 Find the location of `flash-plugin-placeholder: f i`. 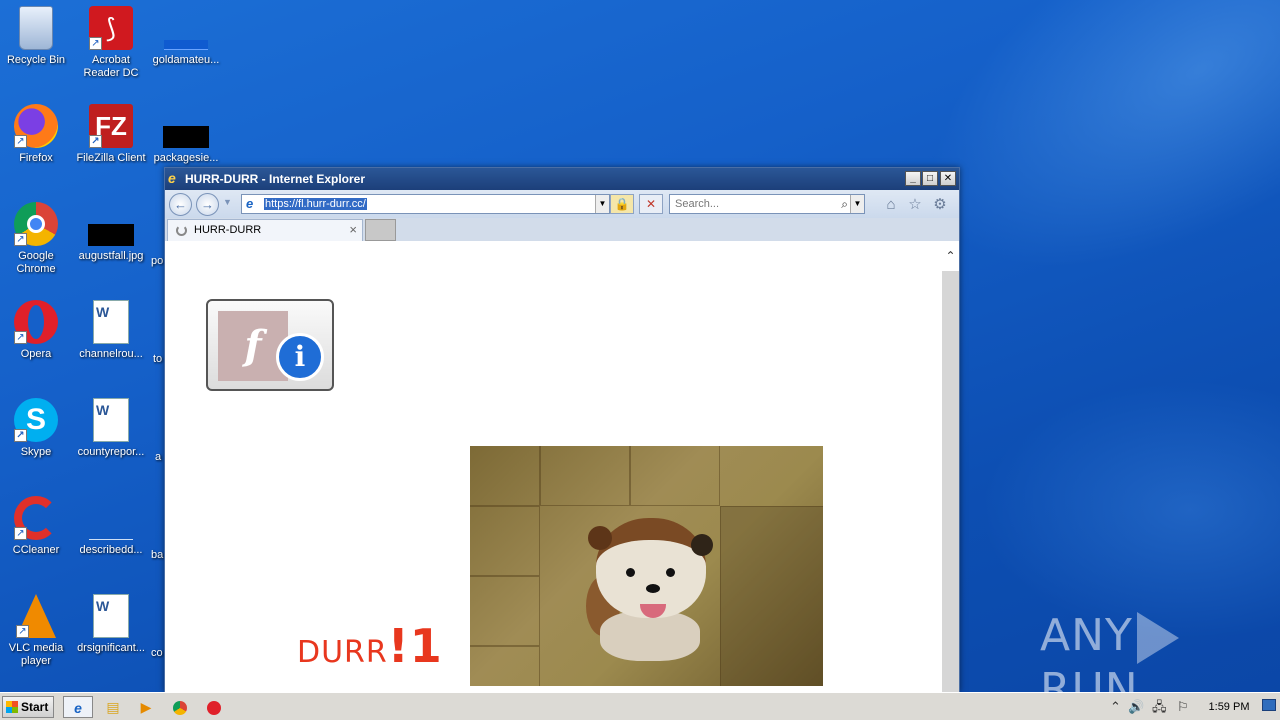

flash-plugin-placeholder: f i is located at coordinates (270, 345).